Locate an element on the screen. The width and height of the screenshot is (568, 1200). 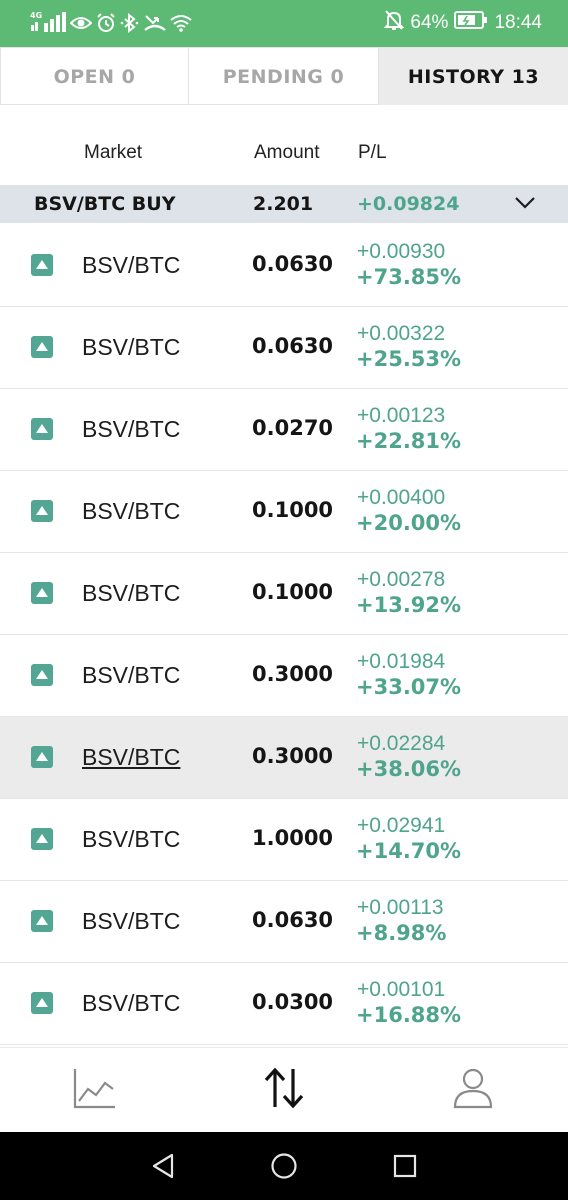
trade-pl: +0.00400 is located at coordinates (401, 497).